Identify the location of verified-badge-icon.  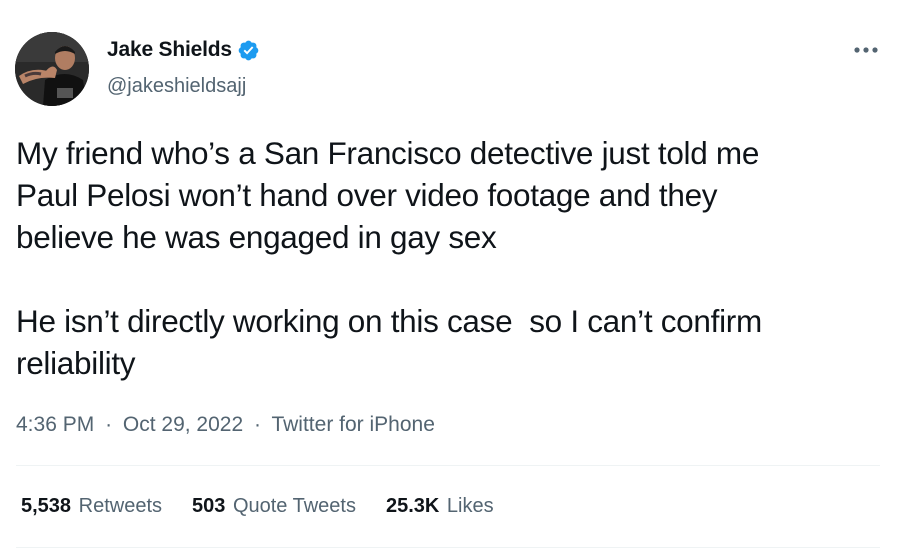
(248, 50).